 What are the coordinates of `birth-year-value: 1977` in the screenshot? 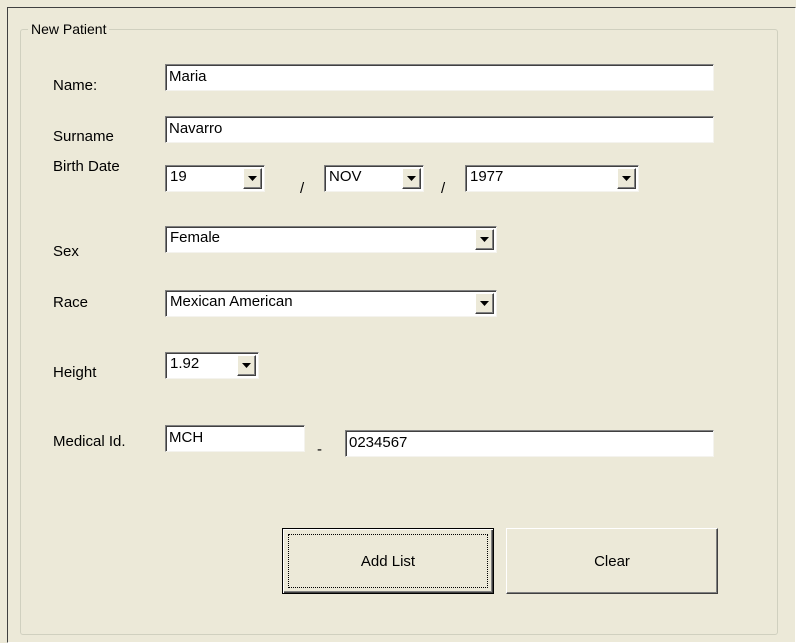 It's located at (487, 176).